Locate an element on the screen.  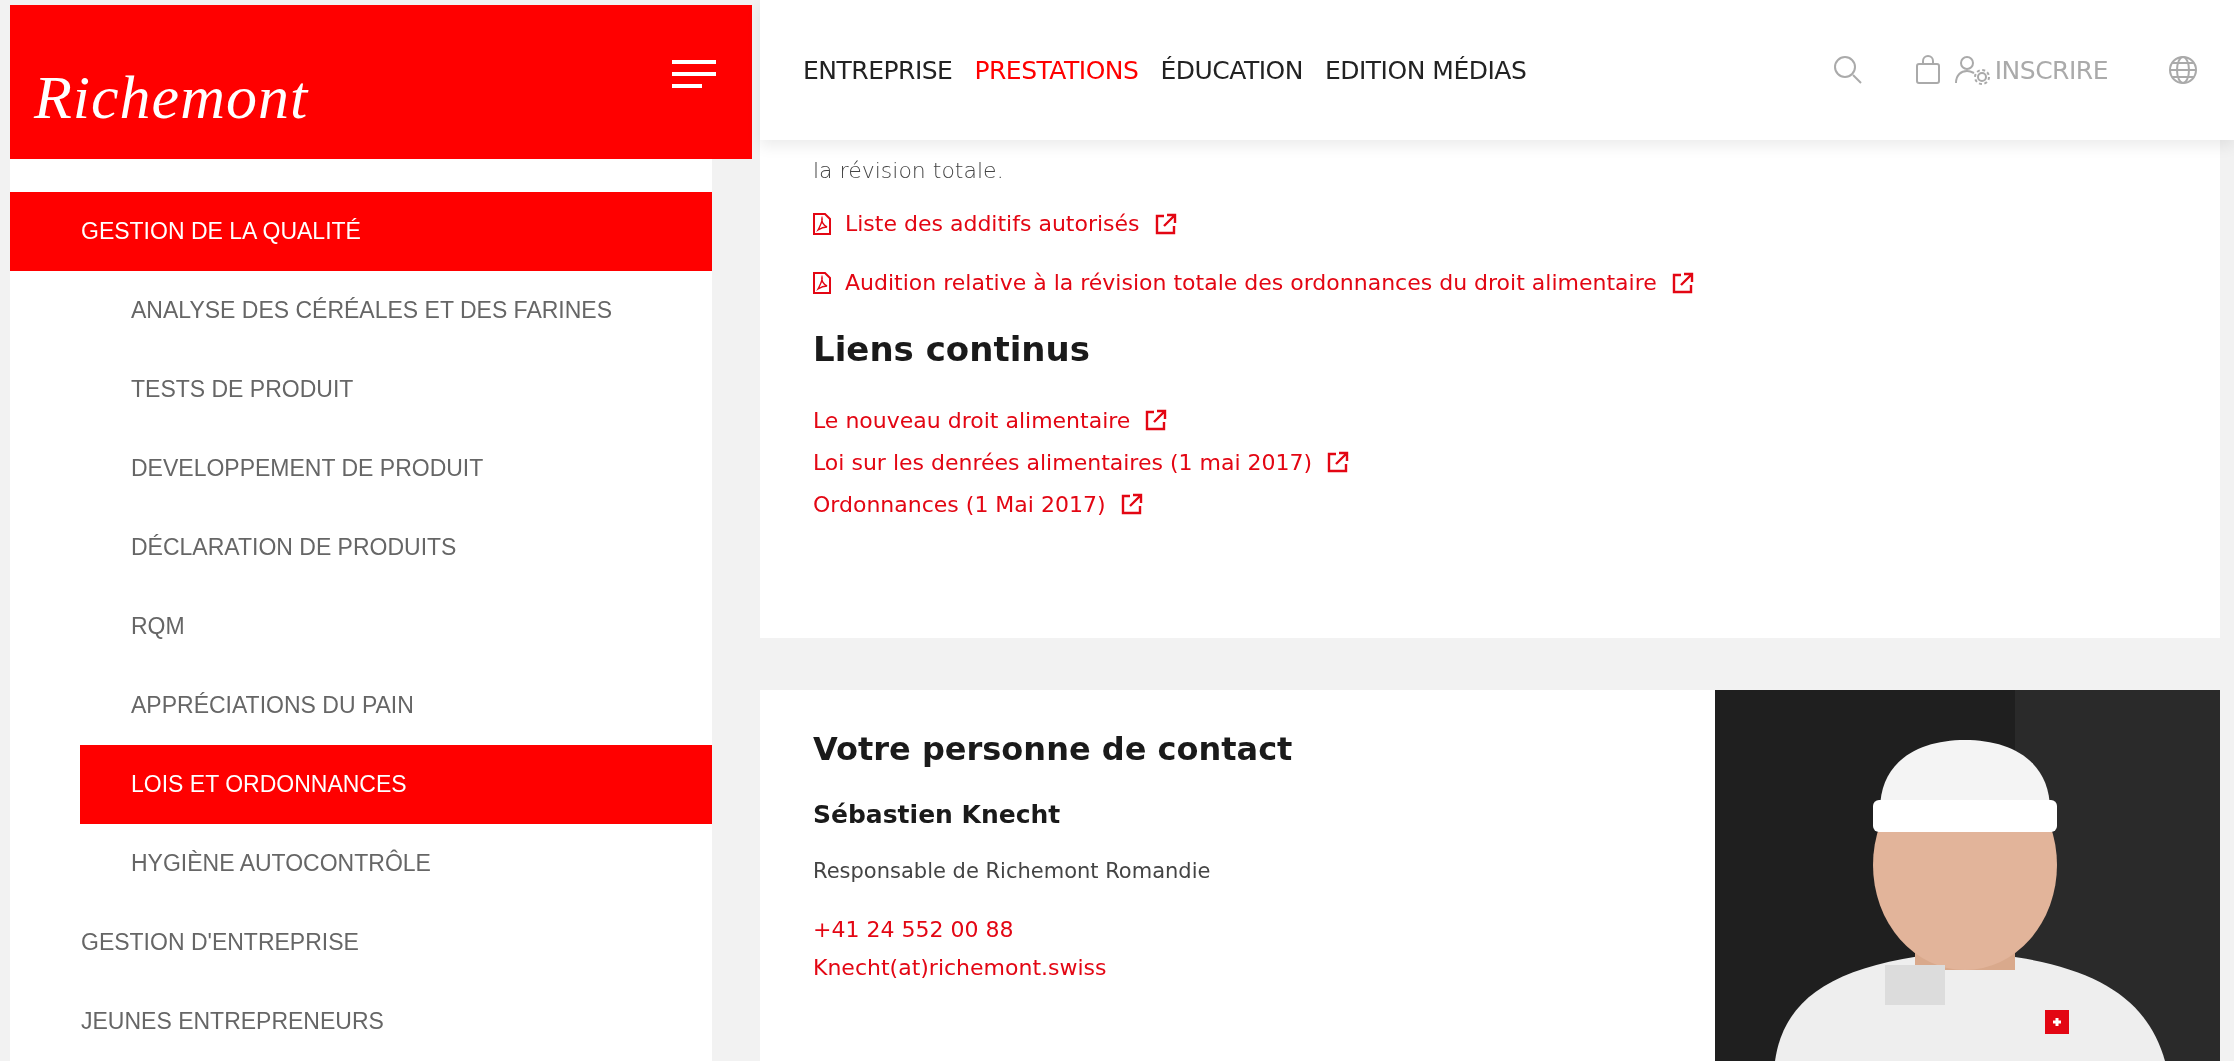
sidebar-item: GESTION DE LA QUALITÉ is located at coordinates (361, 231).